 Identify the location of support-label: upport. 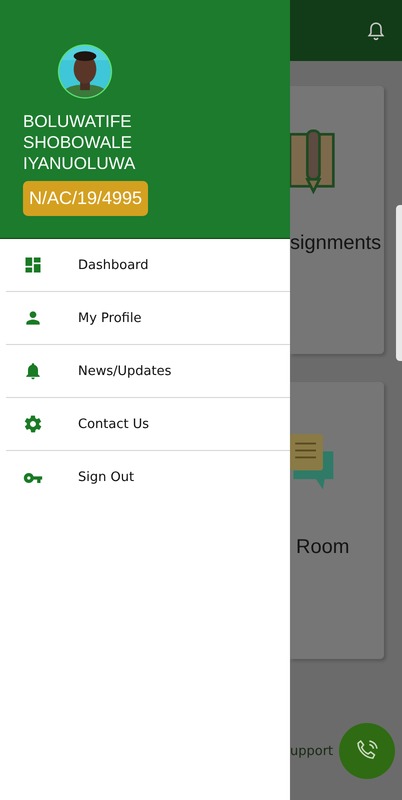
(312, 751).